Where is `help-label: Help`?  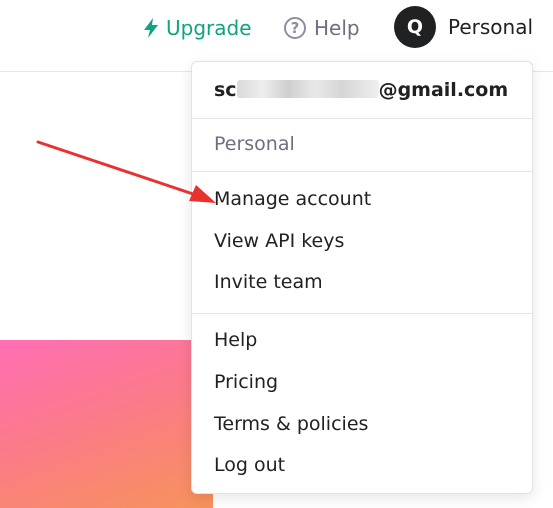 help-label: Help is located at coordinates (337, 28).